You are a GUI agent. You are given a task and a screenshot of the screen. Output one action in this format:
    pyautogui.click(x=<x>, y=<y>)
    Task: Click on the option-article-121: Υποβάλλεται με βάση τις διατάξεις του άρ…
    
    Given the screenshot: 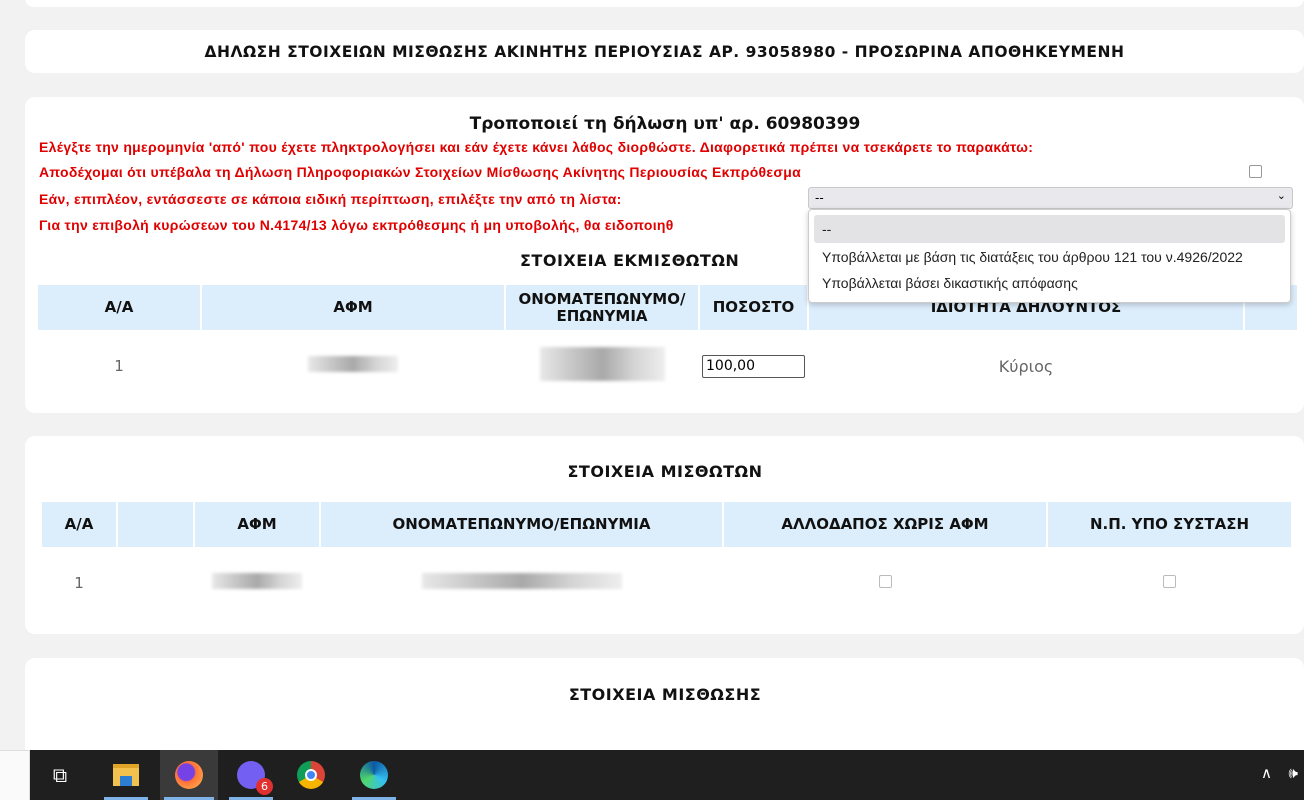 What is the action you would take?
    pyautogui.click(x=1049, y=257)
    